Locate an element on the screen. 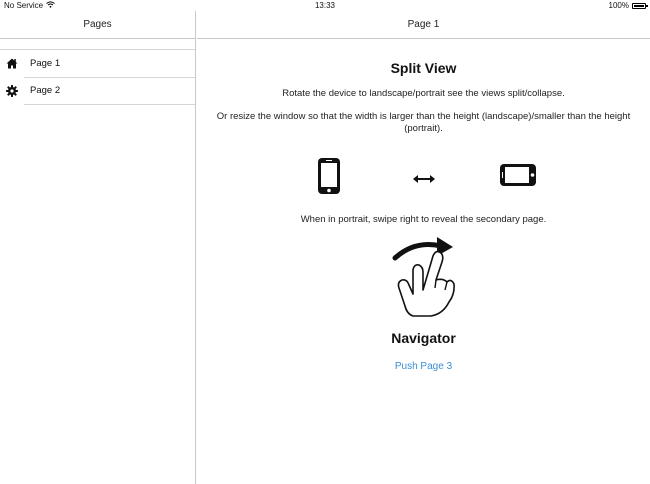  push-page-3-button: Push Page 3 is located at coordinates (423, 366).